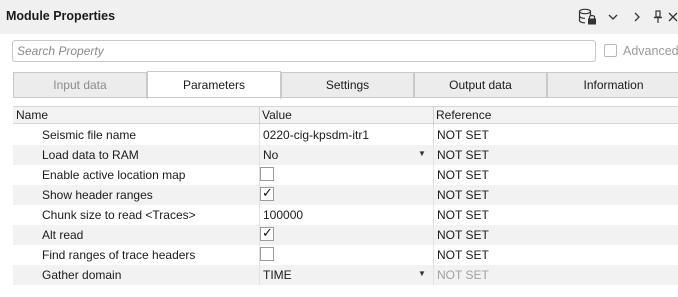  What do you see at coordinates (463, 115) in the screenshot?
I see `column-header-reference: Reference` at bounding box center [463, 115].